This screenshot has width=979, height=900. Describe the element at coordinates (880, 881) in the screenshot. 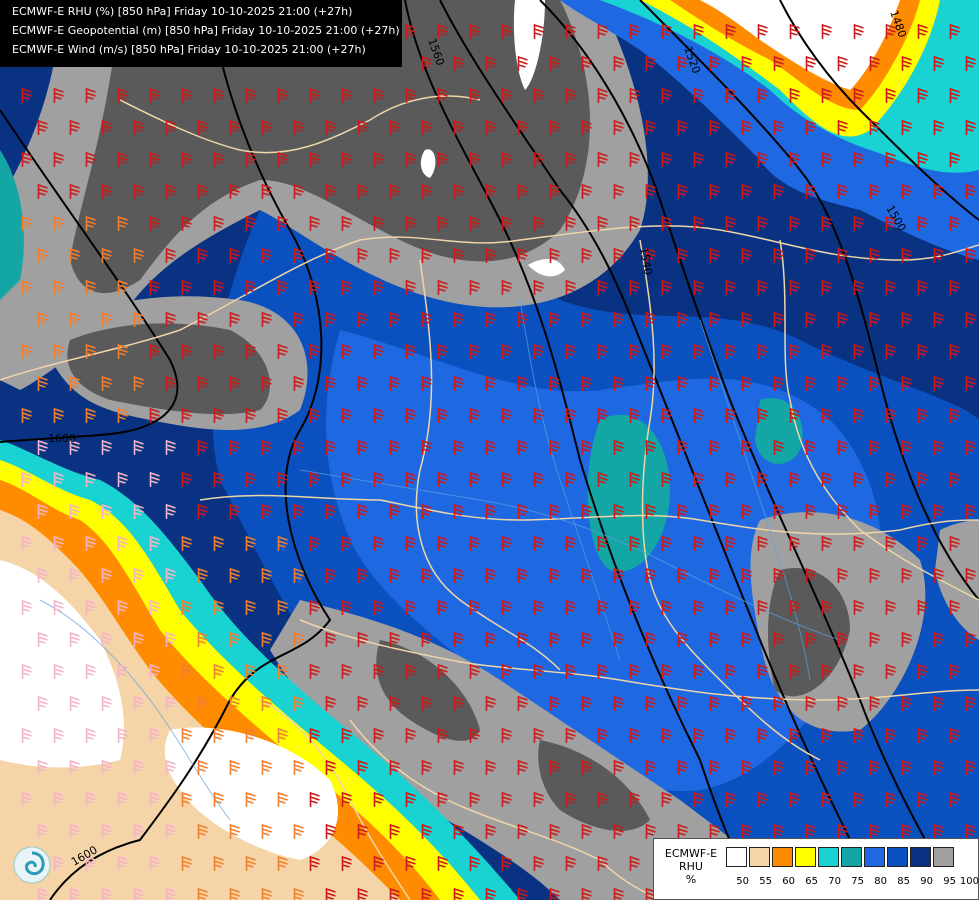

I see `legend-tick-label: 80` at that location.